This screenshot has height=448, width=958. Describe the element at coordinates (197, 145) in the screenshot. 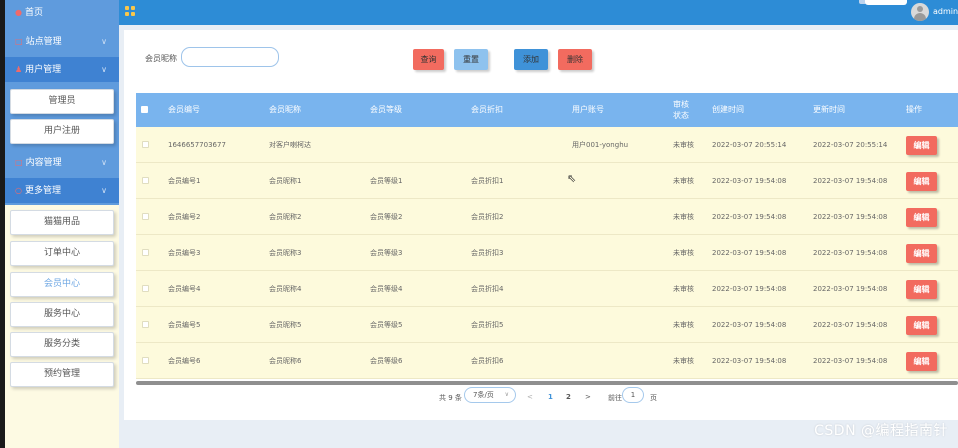

I see `table-cell: 1646657703677` at that location.